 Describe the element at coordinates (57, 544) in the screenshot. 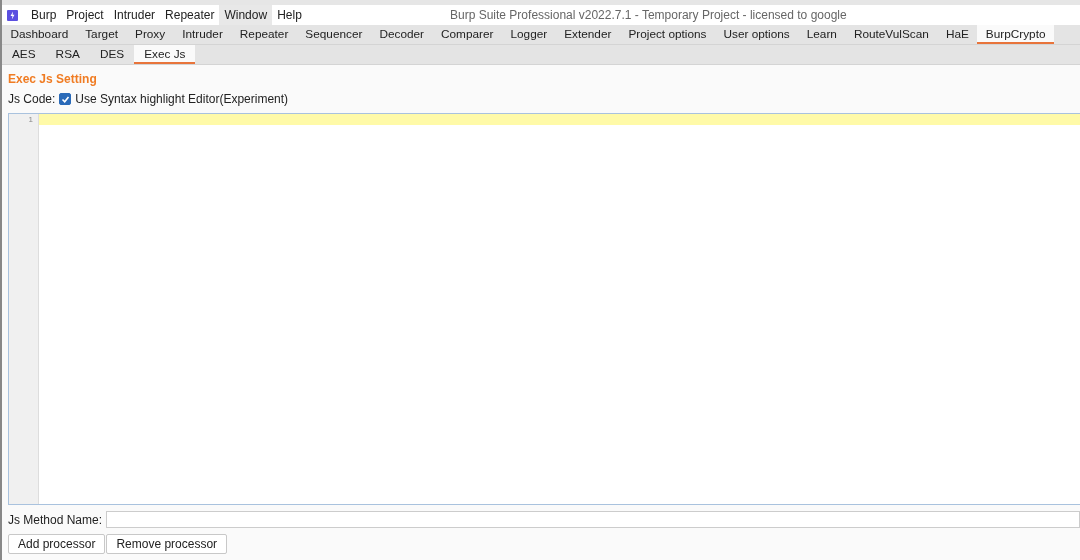

I see `processor-button: Add processor` at that location.